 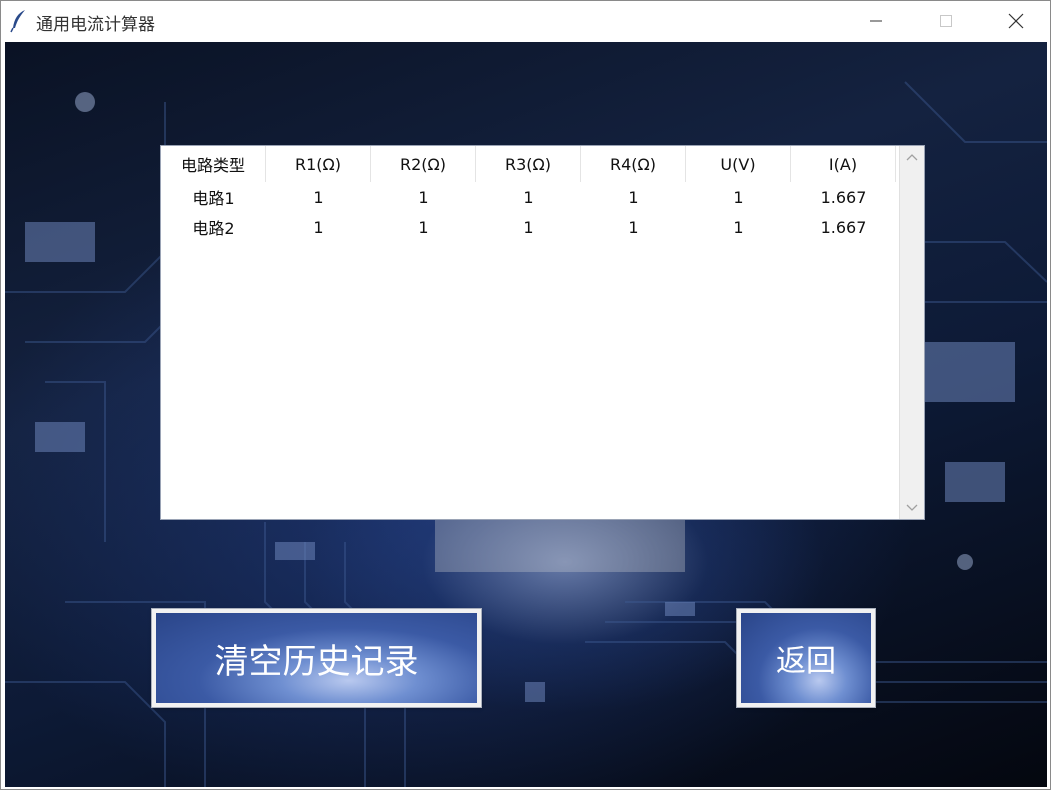 I want to click on maximize-button, so click(x=946, y=21).